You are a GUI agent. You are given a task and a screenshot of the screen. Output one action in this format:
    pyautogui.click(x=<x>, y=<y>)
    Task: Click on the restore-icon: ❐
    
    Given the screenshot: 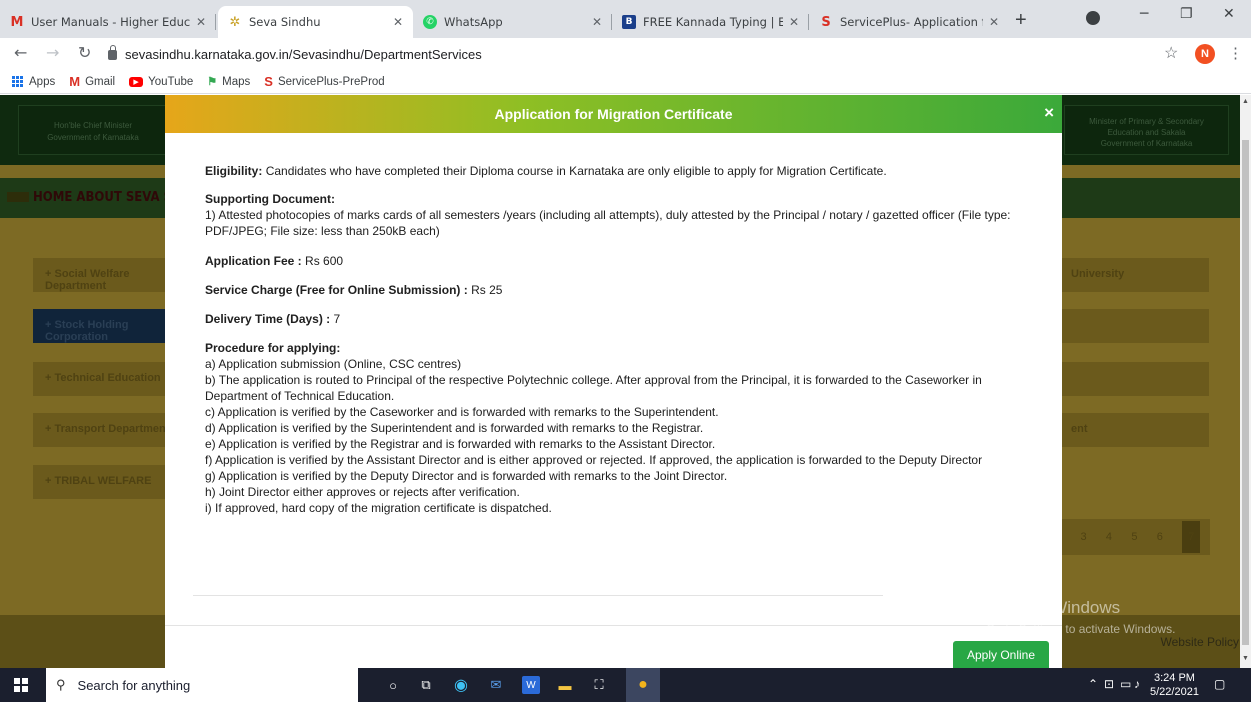 What is the action you would take?
    pyautogui.click(x=1186, y=14)
    